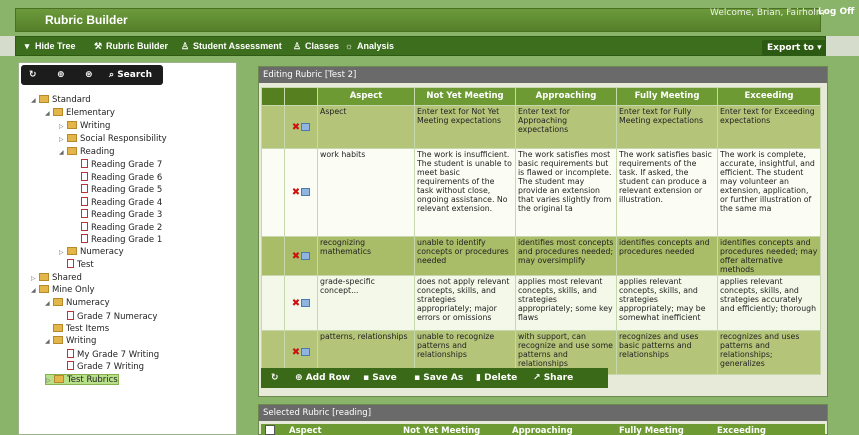  I want to click on tree-rubric: Reading Grade 4, so click(117, 202).